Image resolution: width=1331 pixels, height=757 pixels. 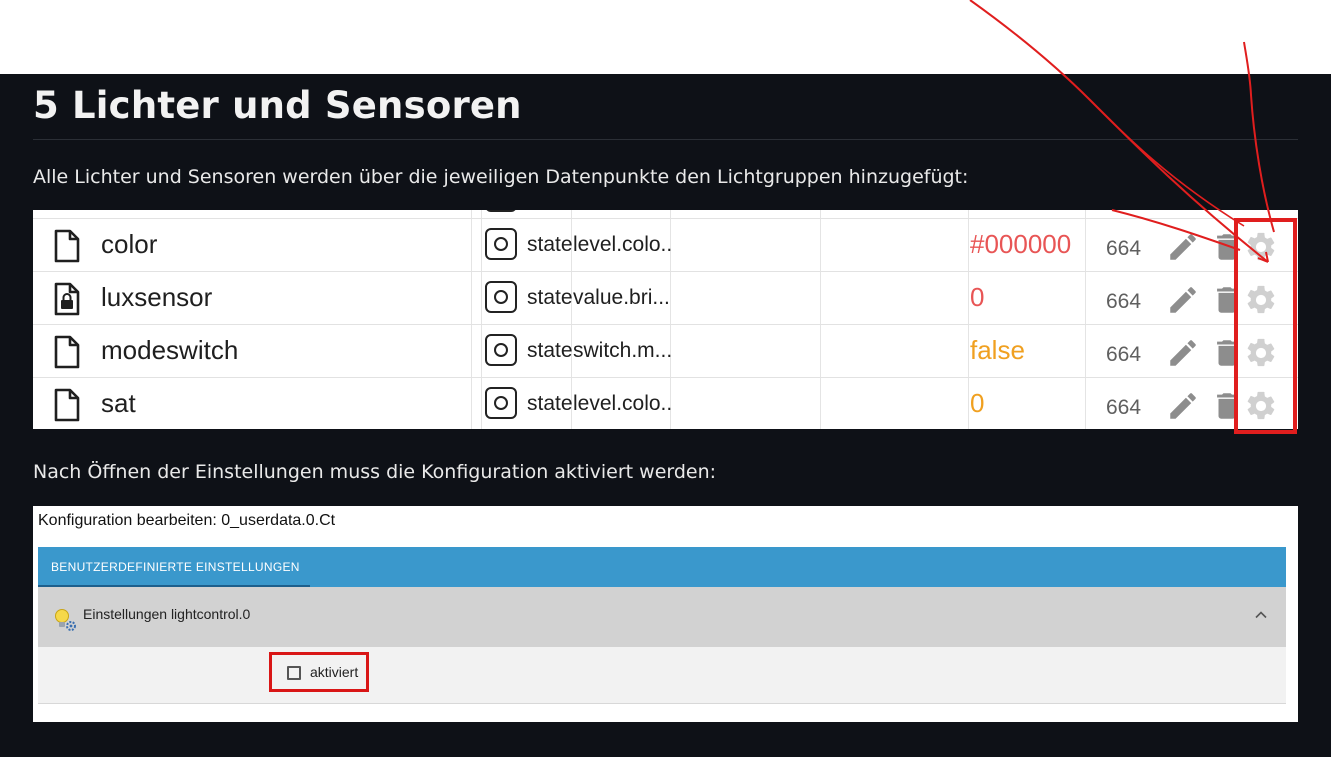 I want to click on object-name: luxsensor, so click(x=156, y=297).